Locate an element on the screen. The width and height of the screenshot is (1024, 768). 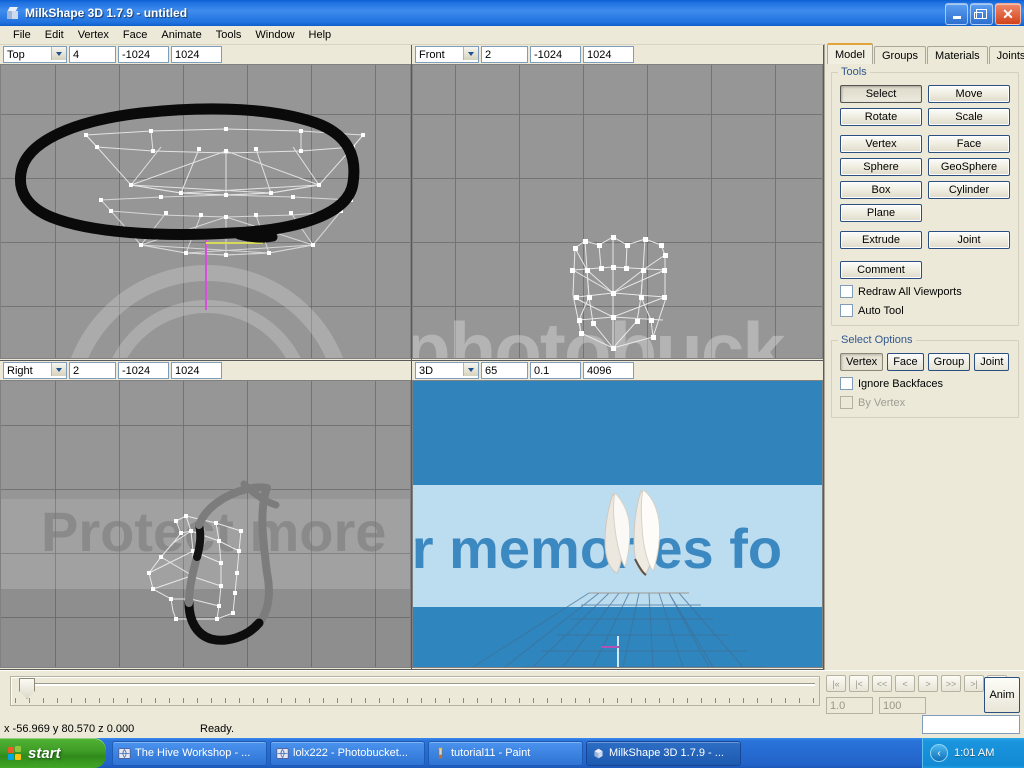
tool-cylinder-button: Cylinder is located at coordinates (969, 190).